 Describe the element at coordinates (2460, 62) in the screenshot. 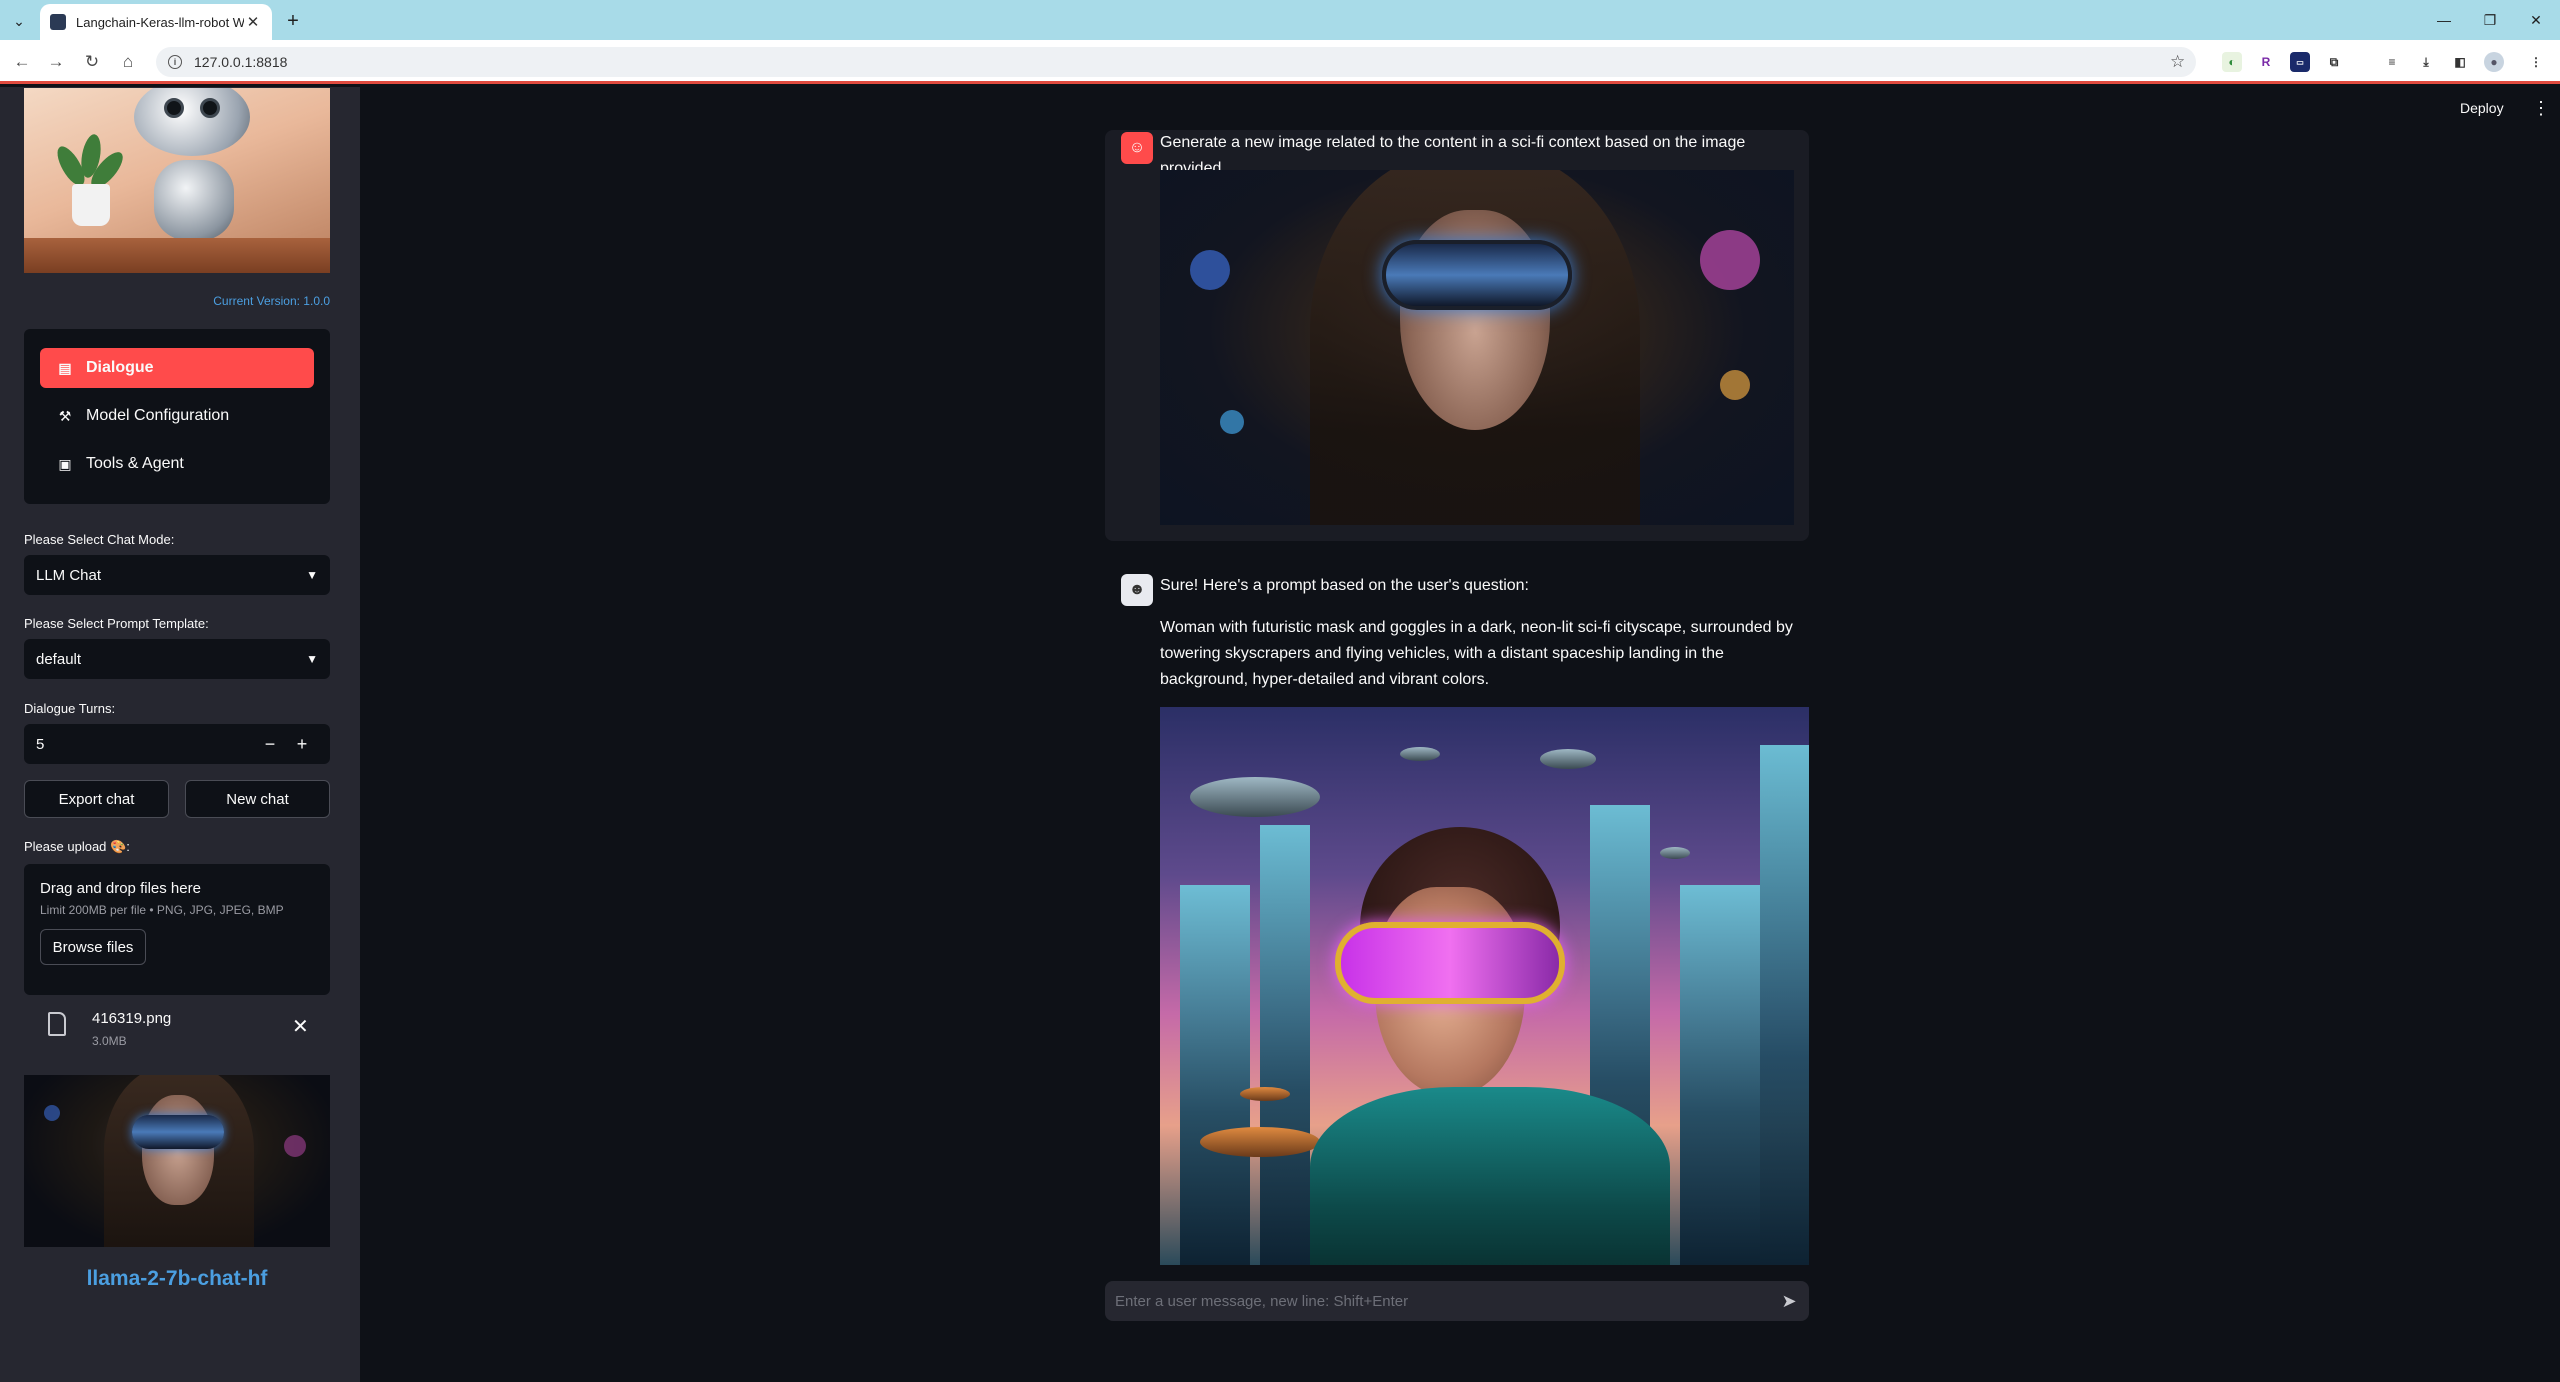

I see `side-panel-icon: ◧` at that location.